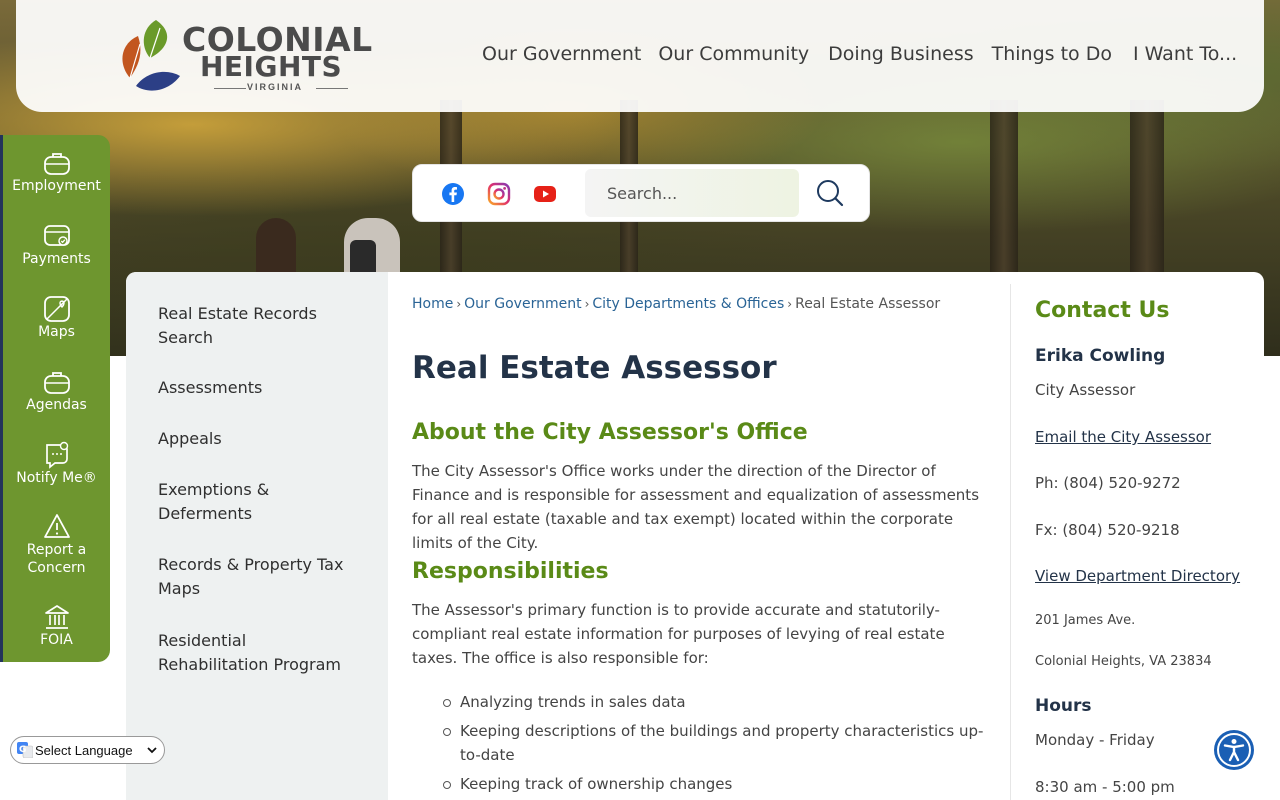  I want to click on contact-fax: Fx: (804) 520-9218, so click(1107, 530).